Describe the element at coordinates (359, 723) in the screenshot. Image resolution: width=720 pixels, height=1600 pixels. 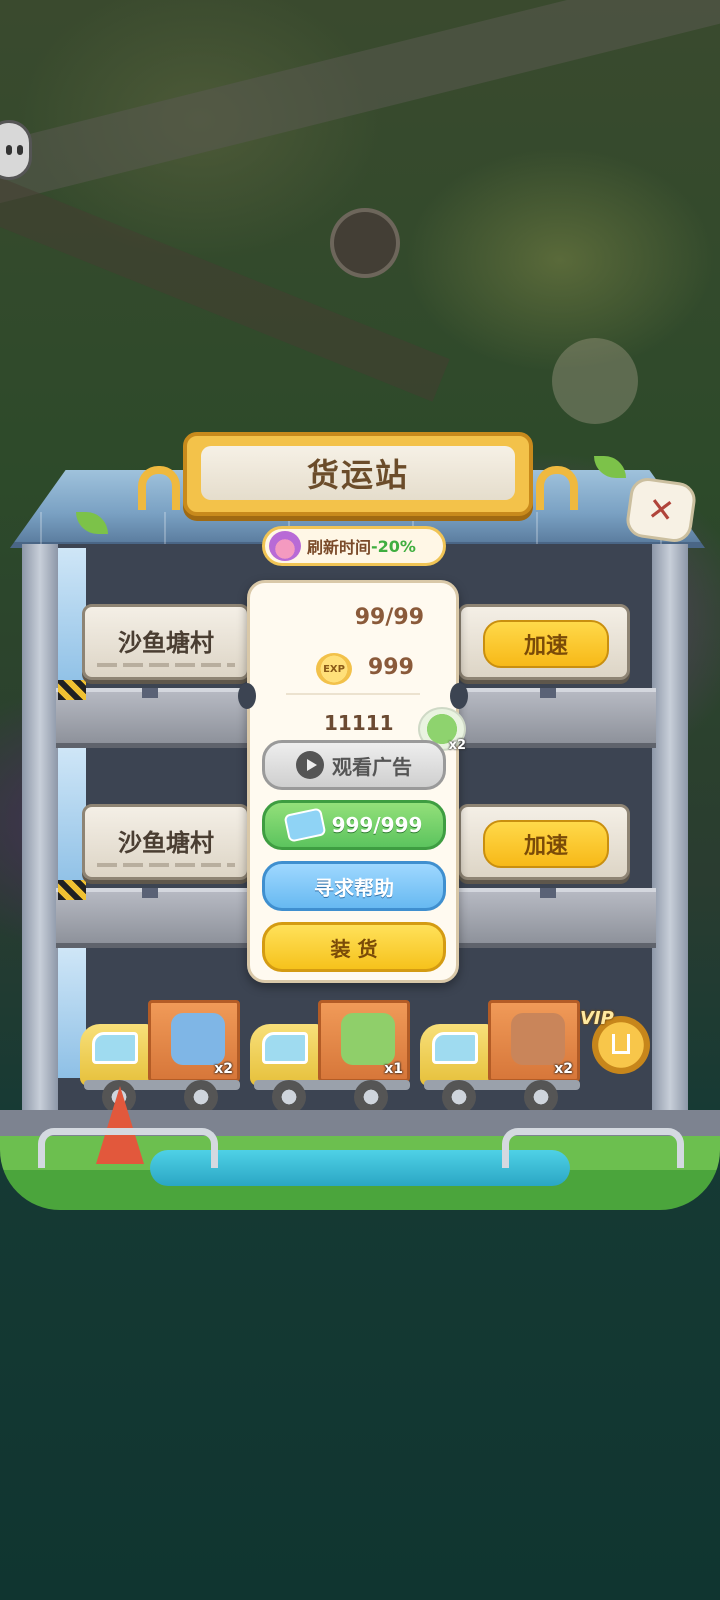
I see `coin-reward: 11111` at that location.